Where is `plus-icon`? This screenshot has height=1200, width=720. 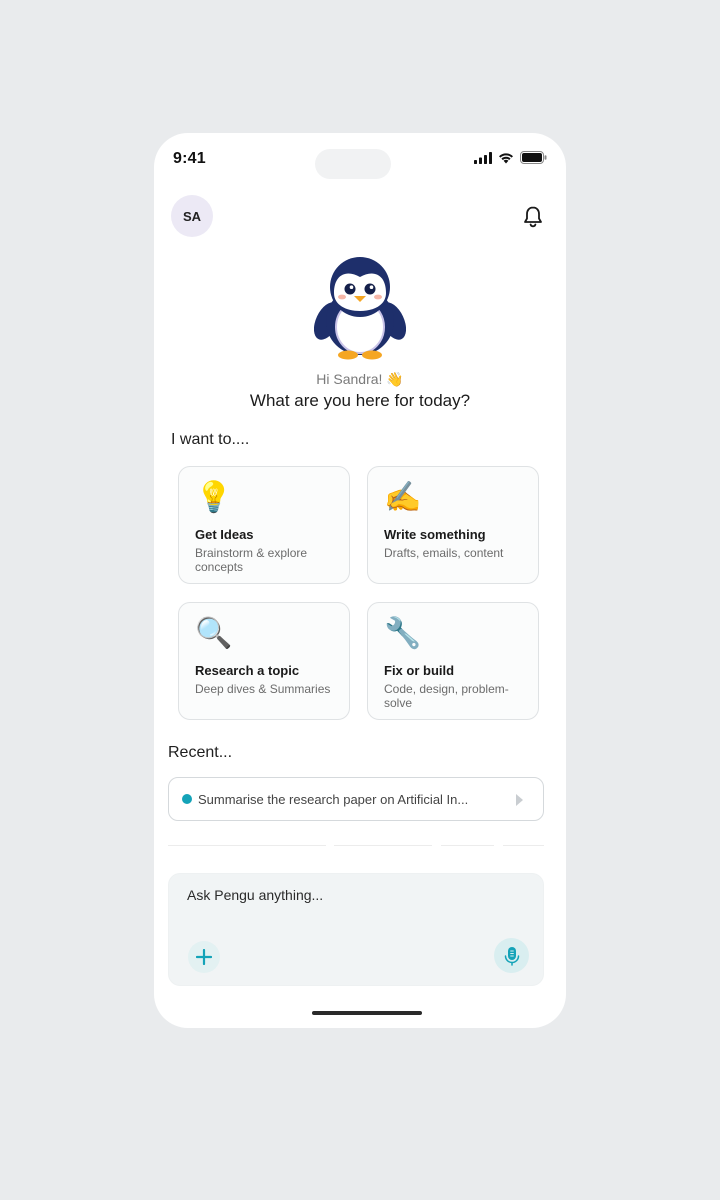
plus-icon is located at coordinates (204, 957).